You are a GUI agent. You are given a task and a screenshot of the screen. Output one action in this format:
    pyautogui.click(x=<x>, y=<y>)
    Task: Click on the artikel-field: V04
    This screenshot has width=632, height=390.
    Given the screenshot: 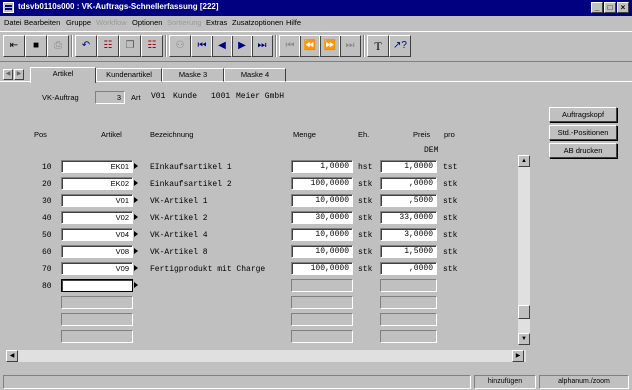 What is the action you would take?
    pyautogui.click(x=97, y=234)
    